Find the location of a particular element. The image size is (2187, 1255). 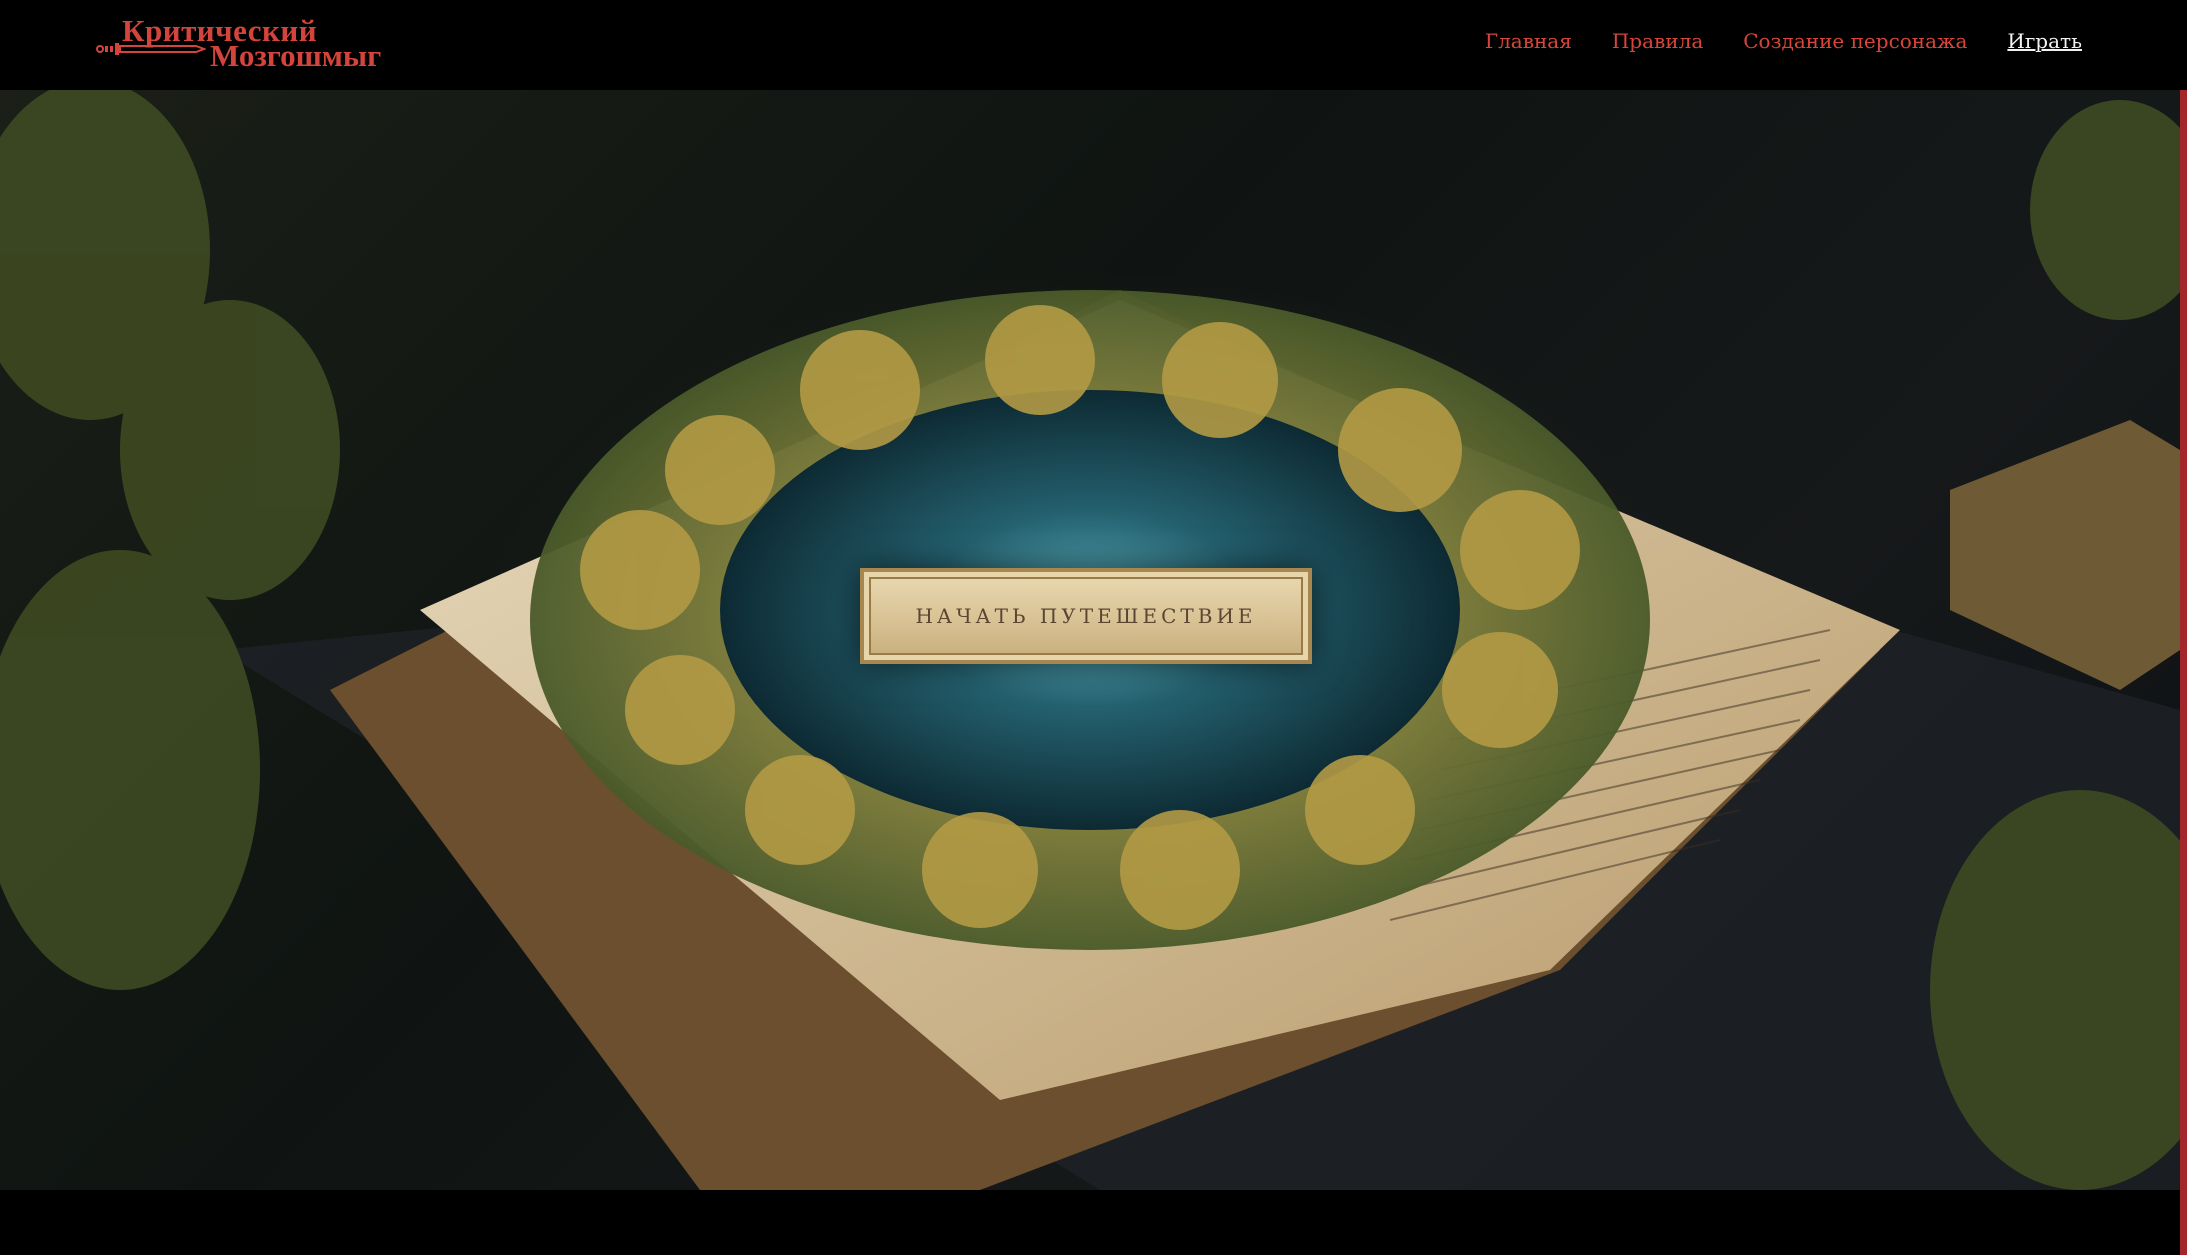

site-logo: Критический Мозгошмыг is located at coordinates (246, 43).